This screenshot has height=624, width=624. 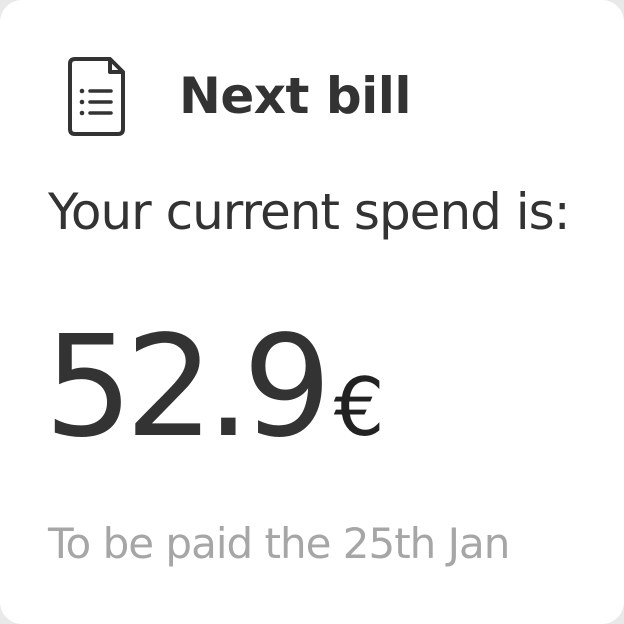 What do you see at coordinates (309, 212) in the screenshot?
I see `current-spend-label: Your current spend is:` at bounding box center [309, 212].